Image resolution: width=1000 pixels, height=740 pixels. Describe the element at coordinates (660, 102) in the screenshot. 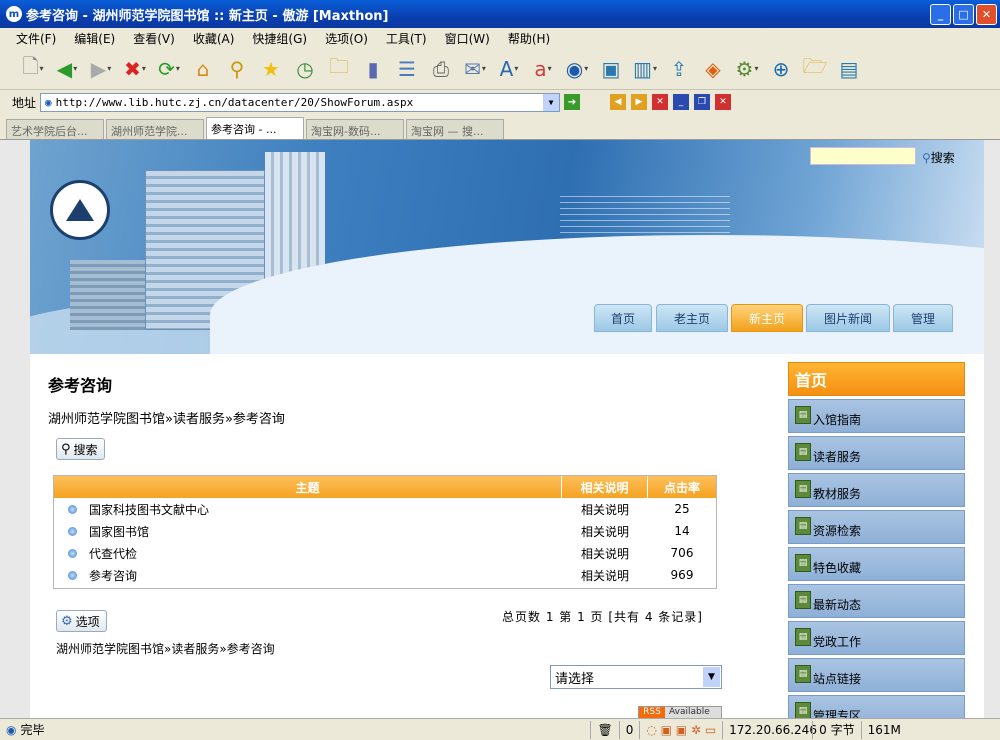

I see `close-tab-icon: ✕` at that location.